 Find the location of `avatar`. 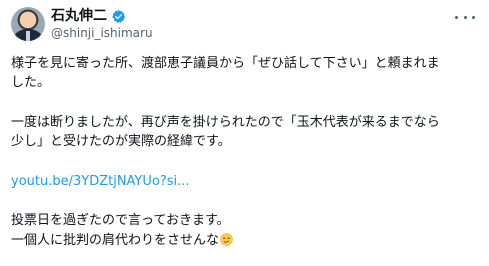

avatar is located at coordinates (28, 24).